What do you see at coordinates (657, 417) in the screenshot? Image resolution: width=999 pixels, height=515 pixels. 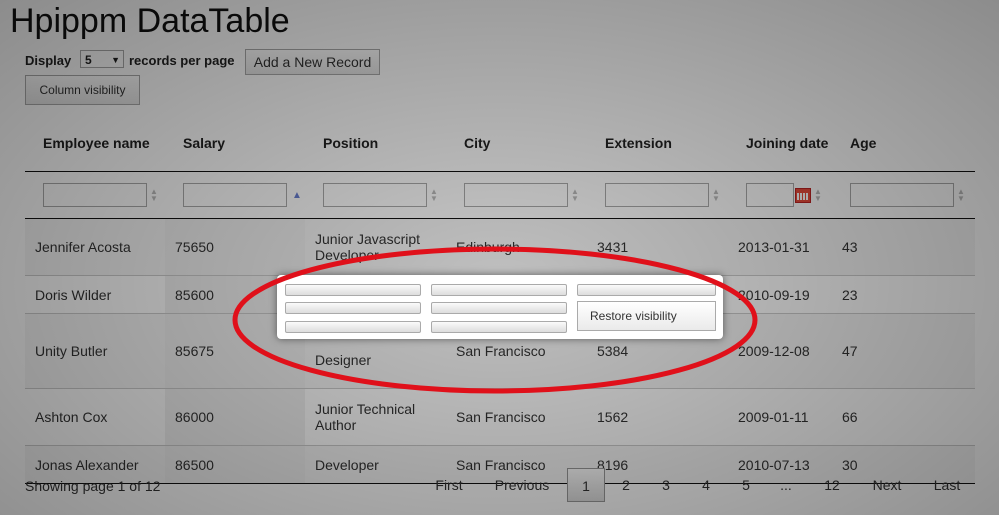 I see `cell-extension: 1562` at bounding box center [657, 417].